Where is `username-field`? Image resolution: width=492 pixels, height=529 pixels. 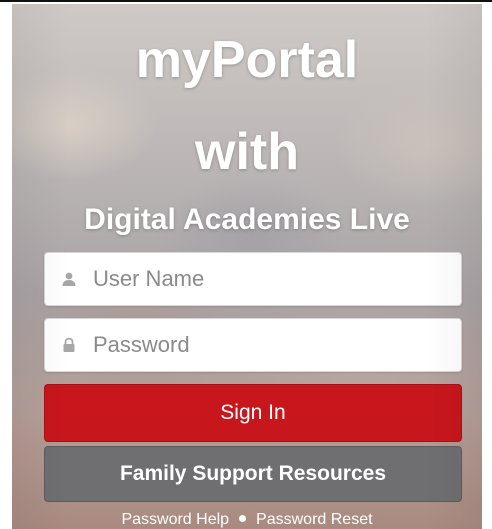 username-field is located at coordinates (253, 279).